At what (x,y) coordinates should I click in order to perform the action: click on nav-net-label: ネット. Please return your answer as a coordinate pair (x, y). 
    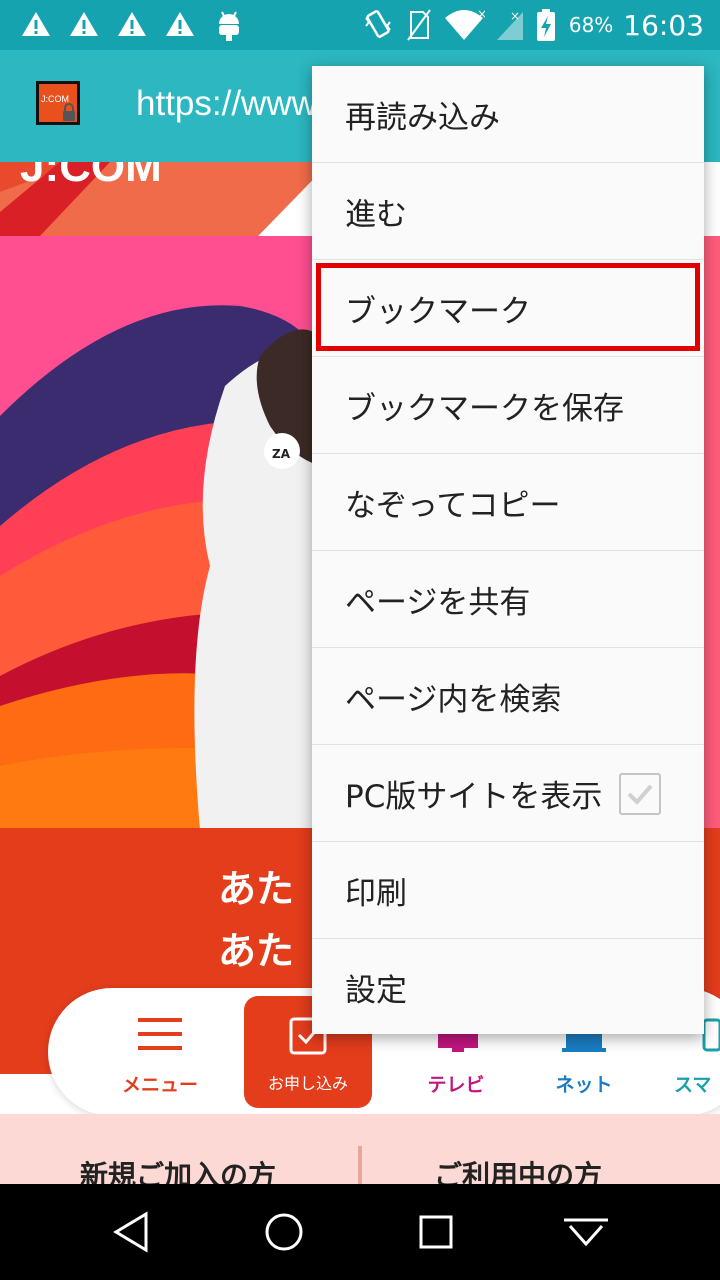
    Looking at the image, I should click on (584, 1085).